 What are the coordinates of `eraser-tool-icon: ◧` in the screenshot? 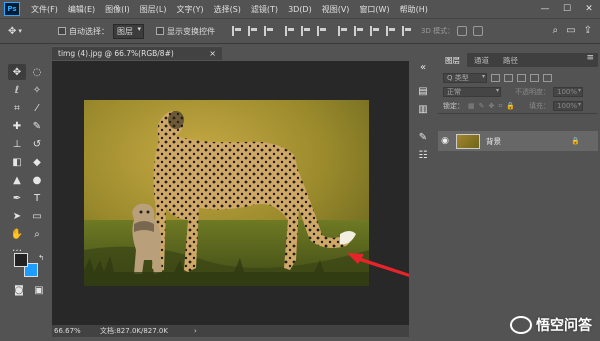 It's located at (17, 162).